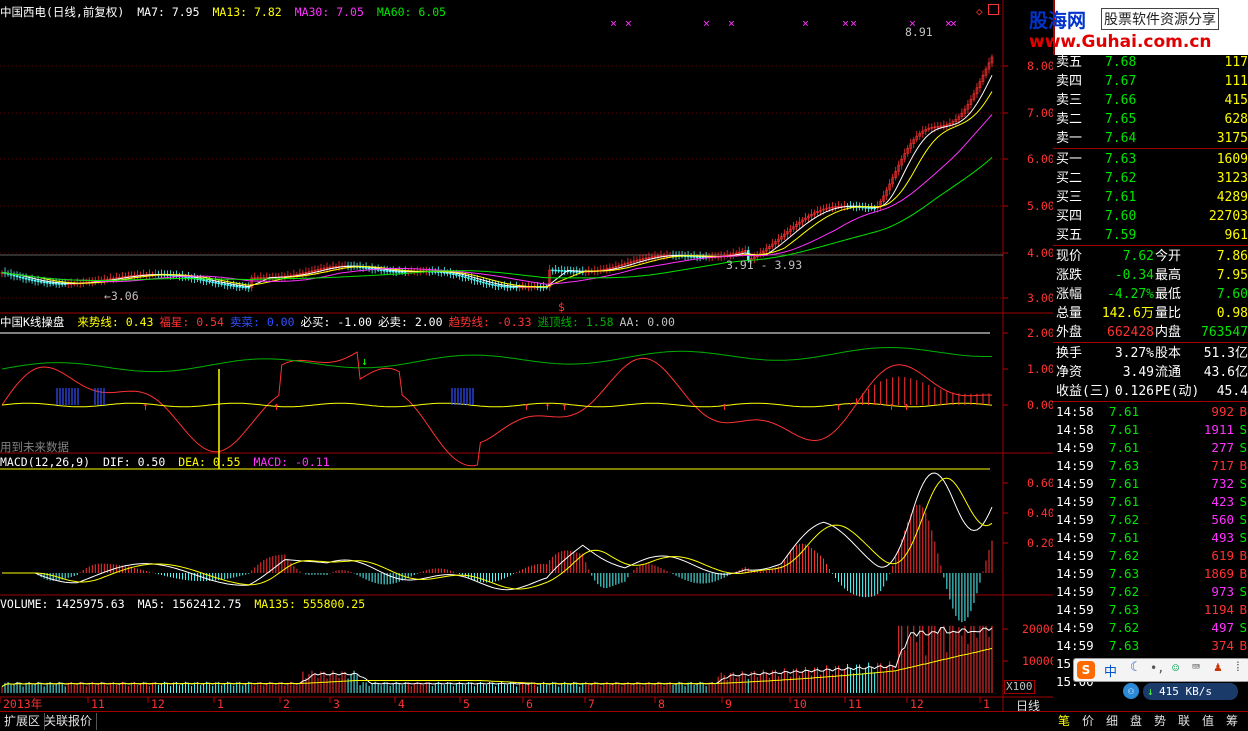 This screenshot has width=1248, height=731. What do you see at coordinates (1040, 253) in the screenshot?
I see `price-tick-label: 4.00` at bounding box center [1040, 253].